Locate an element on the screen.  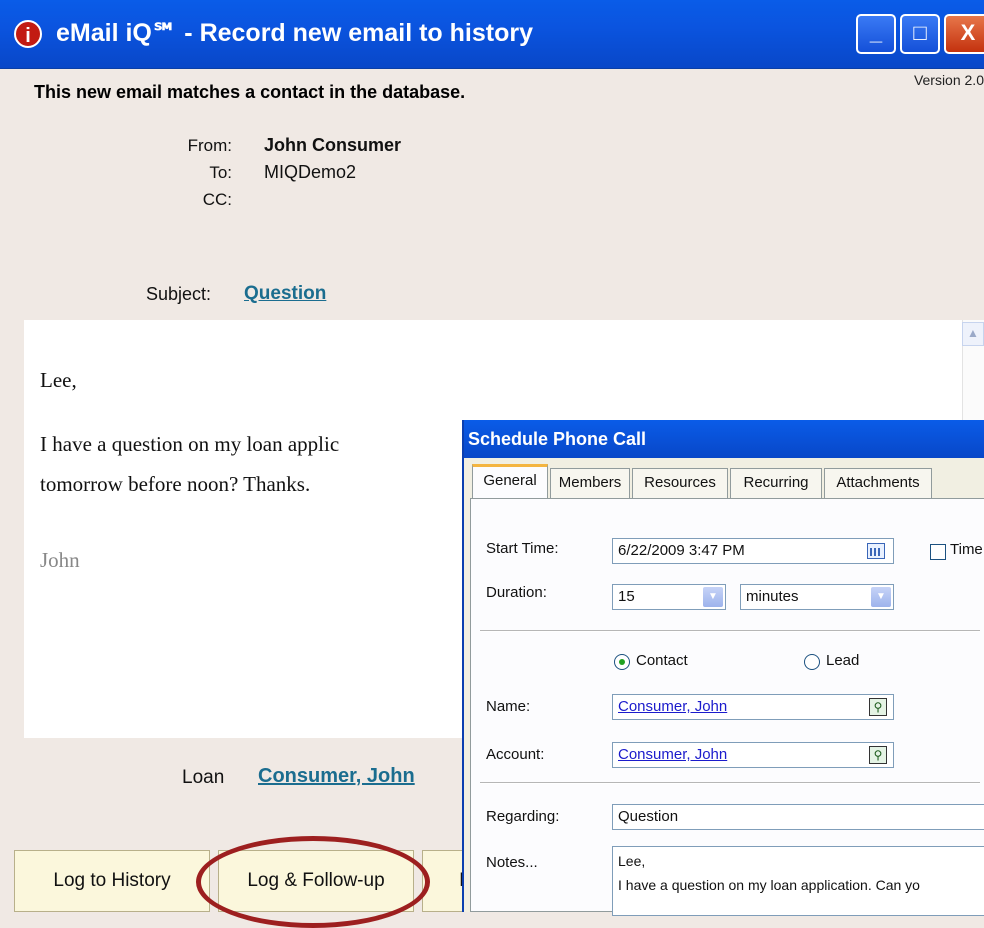
duration-label: Duration: is located at coordinates (516, 592).